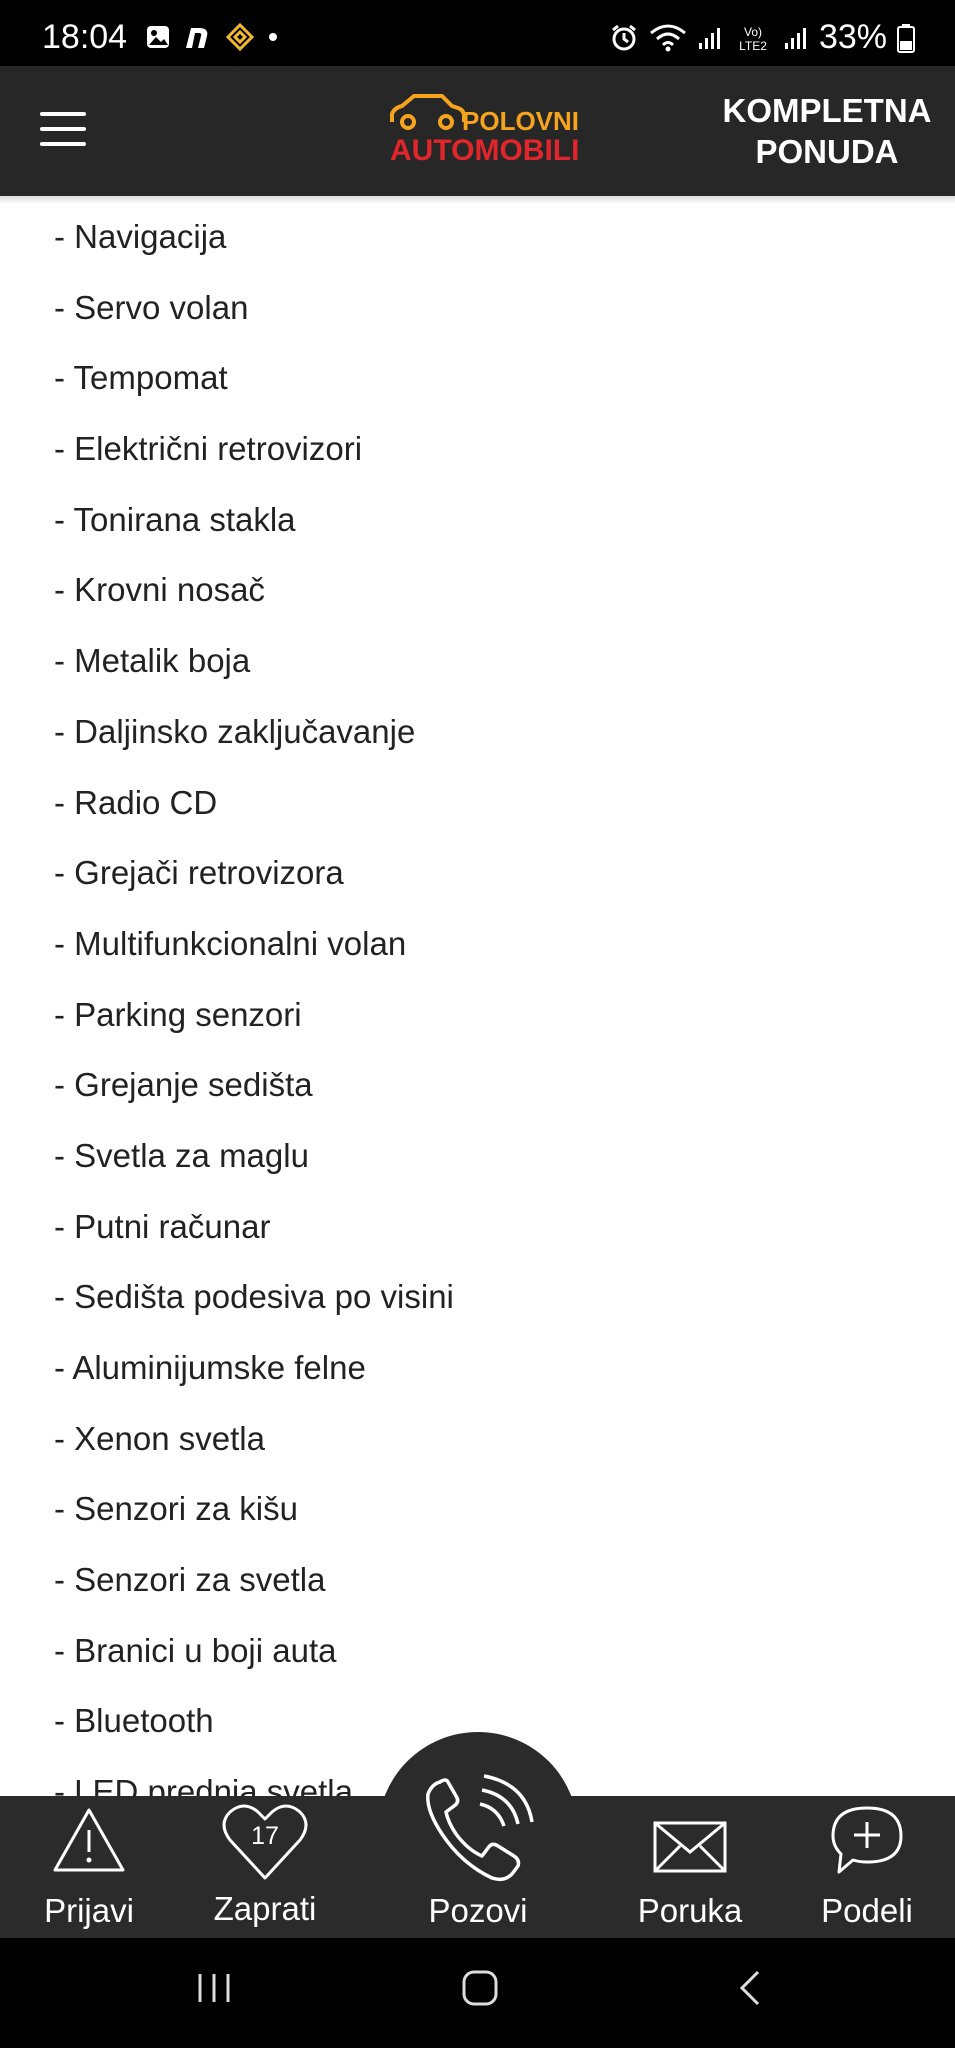 The image size is (955, 2048). Describe the element at coordinates (827, 110) in the screenshot. I see `kompletna-ponuda-line1: KOMPLETNA` at that location.